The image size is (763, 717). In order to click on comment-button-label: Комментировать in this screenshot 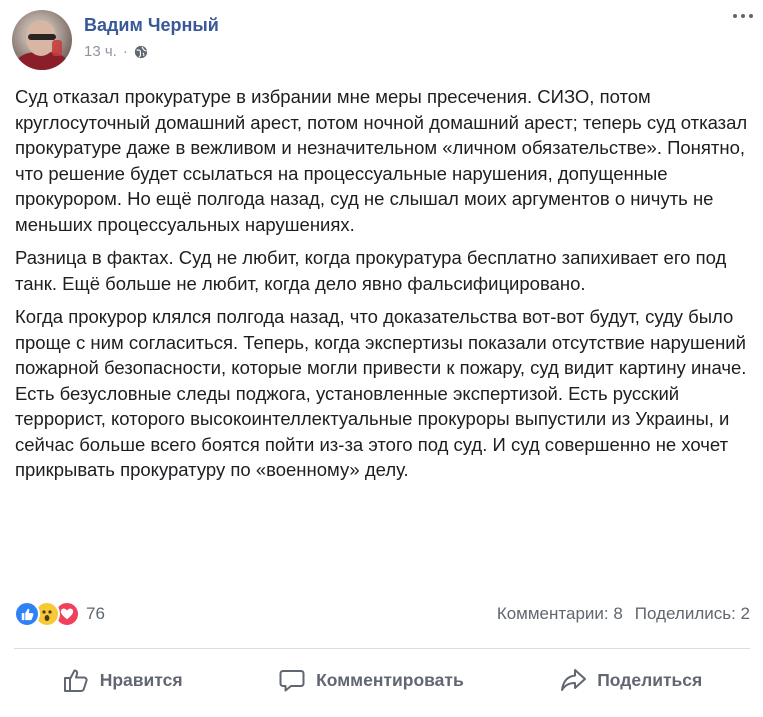, I will do `click(390, 679)`.